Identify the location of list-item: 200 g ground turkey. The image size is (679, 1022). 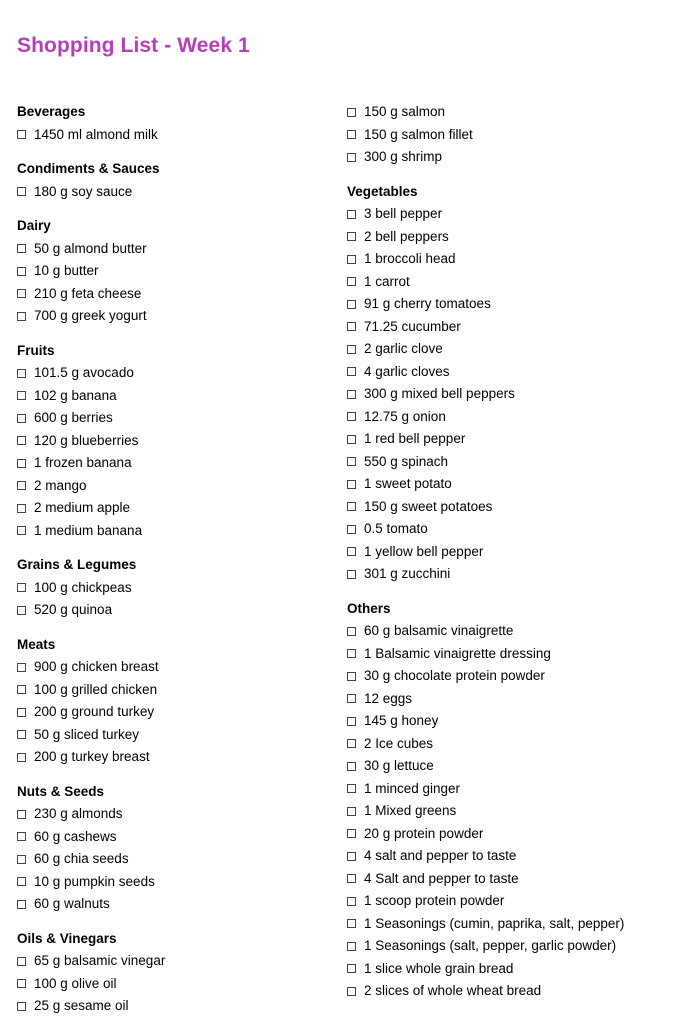
(178, 712).